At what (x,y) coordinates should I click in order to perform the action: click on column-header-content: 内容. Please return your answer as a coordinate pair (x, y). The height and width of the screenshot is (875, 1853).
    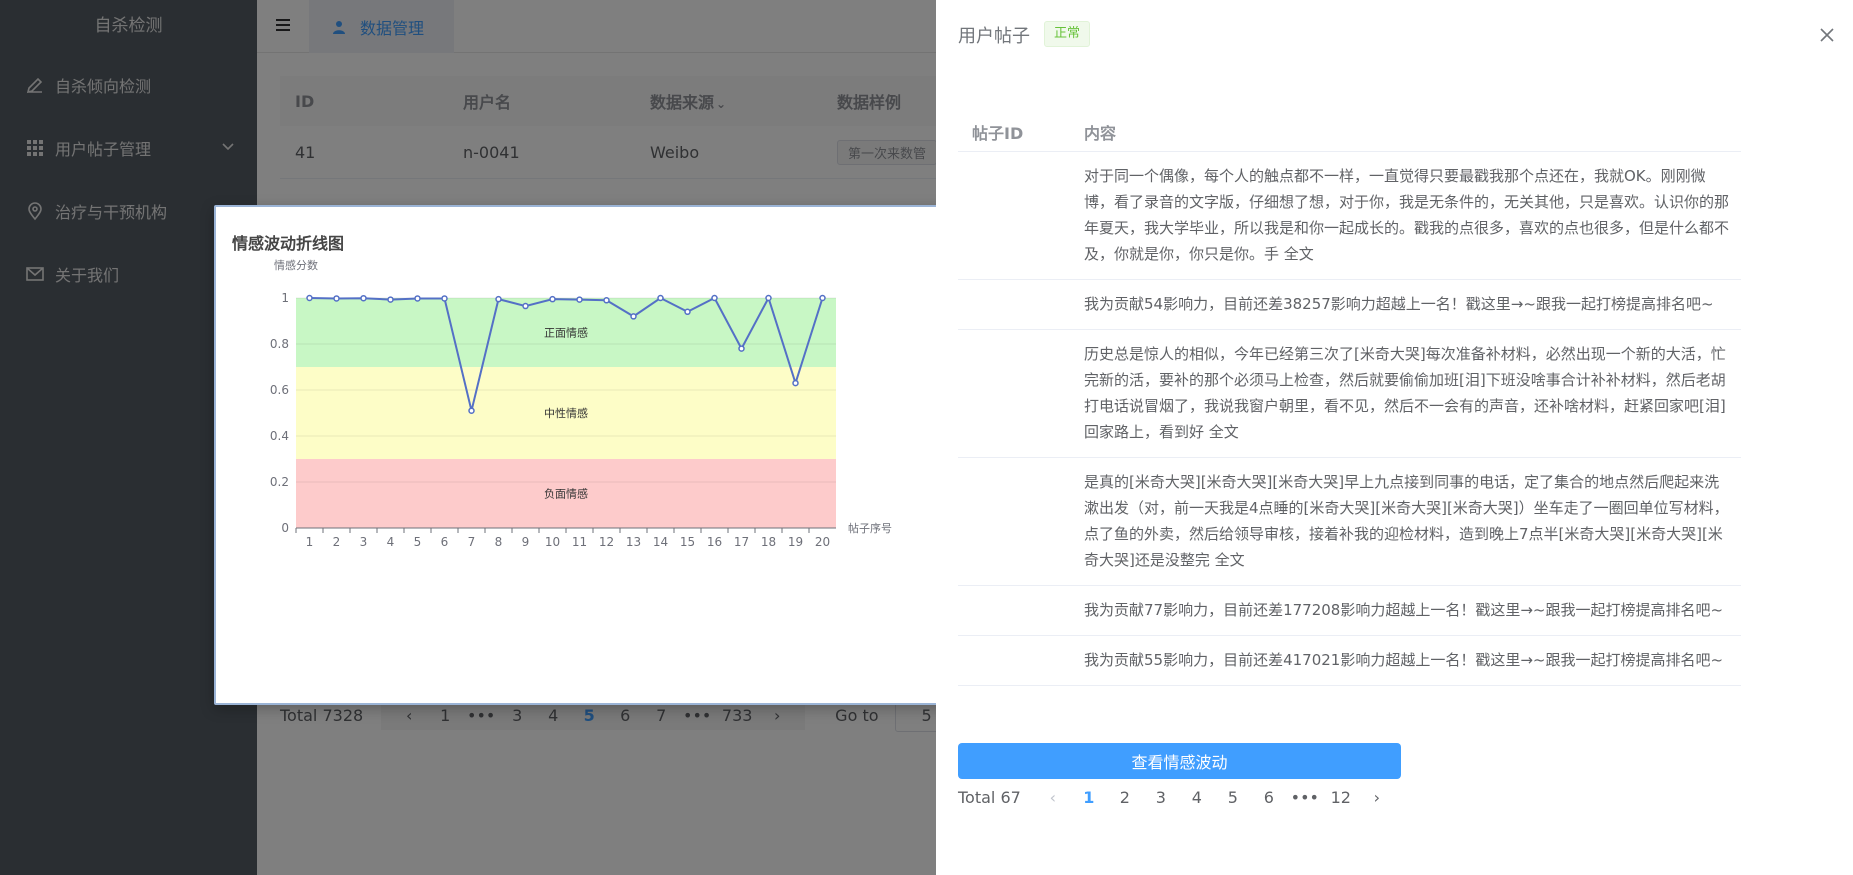
    Looking at the image, I should click on (1100, 133).